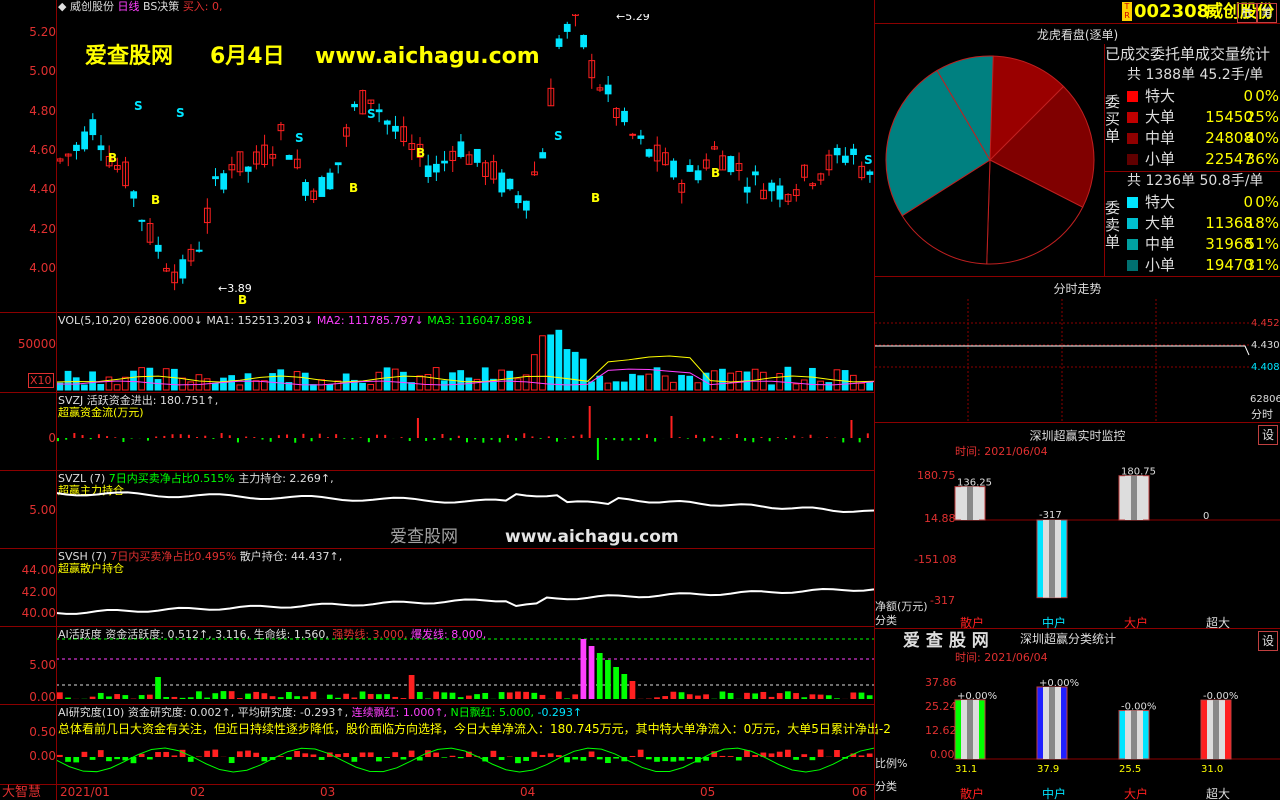 This screenshot has height=800, width=1280. I want to click on stats-bar-core, so click(1216, 729).